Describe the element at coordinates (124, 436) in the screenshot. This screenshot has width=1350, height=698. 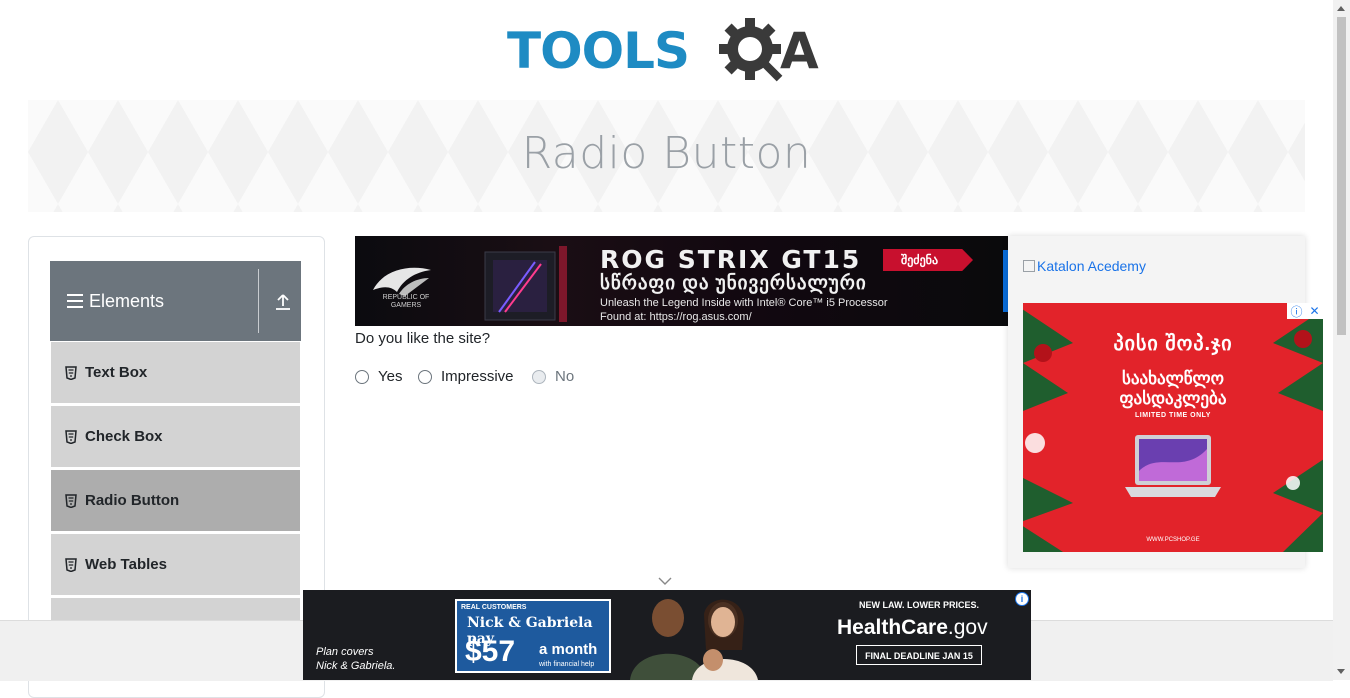
I see `sidebar-item-label: Check Box` at that location.